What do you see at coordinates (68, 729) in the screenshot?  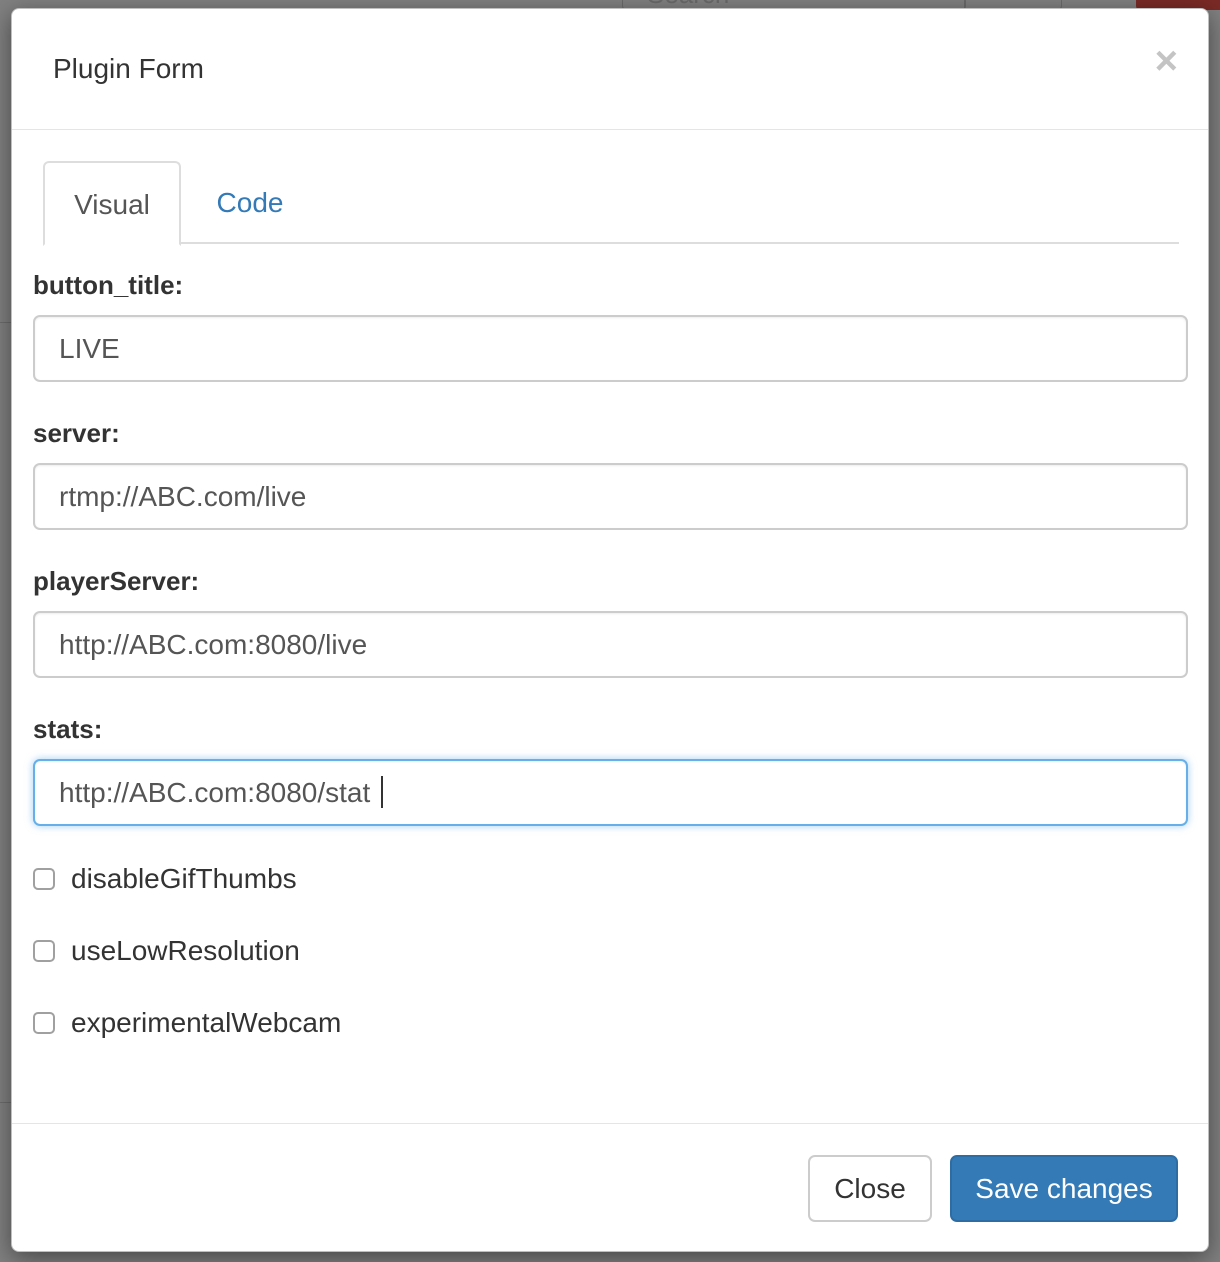 I see `field-label-stats: stats:` at bounding box center [68, 729].